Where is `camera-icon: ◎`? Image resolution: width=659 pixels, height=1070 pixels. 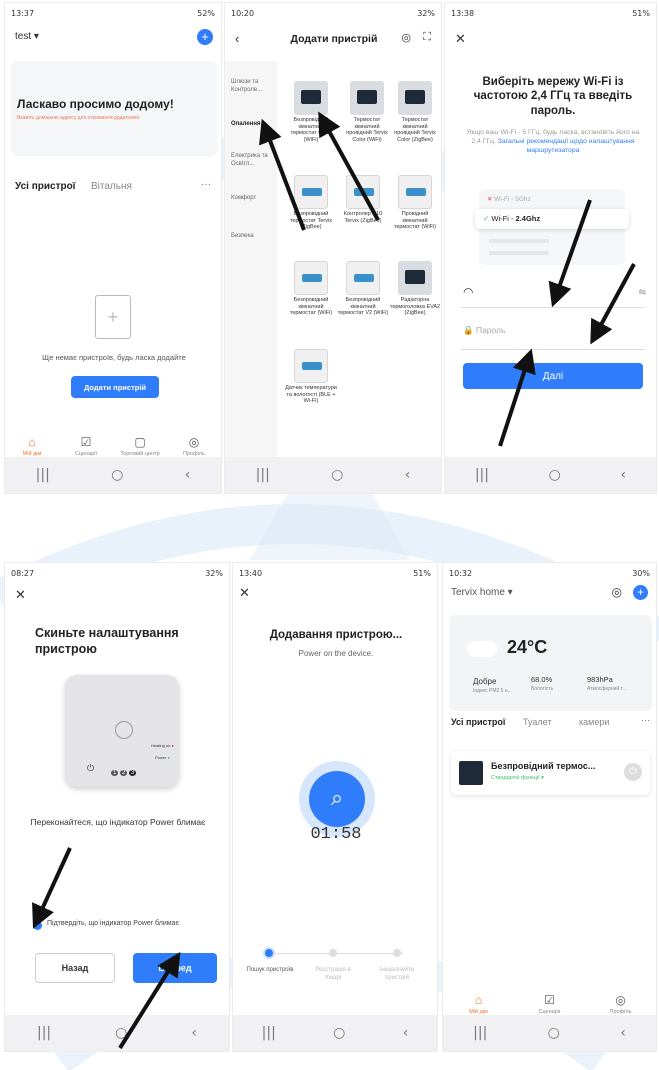
camera-icon: ◎ is located at coordinates (617, 592).